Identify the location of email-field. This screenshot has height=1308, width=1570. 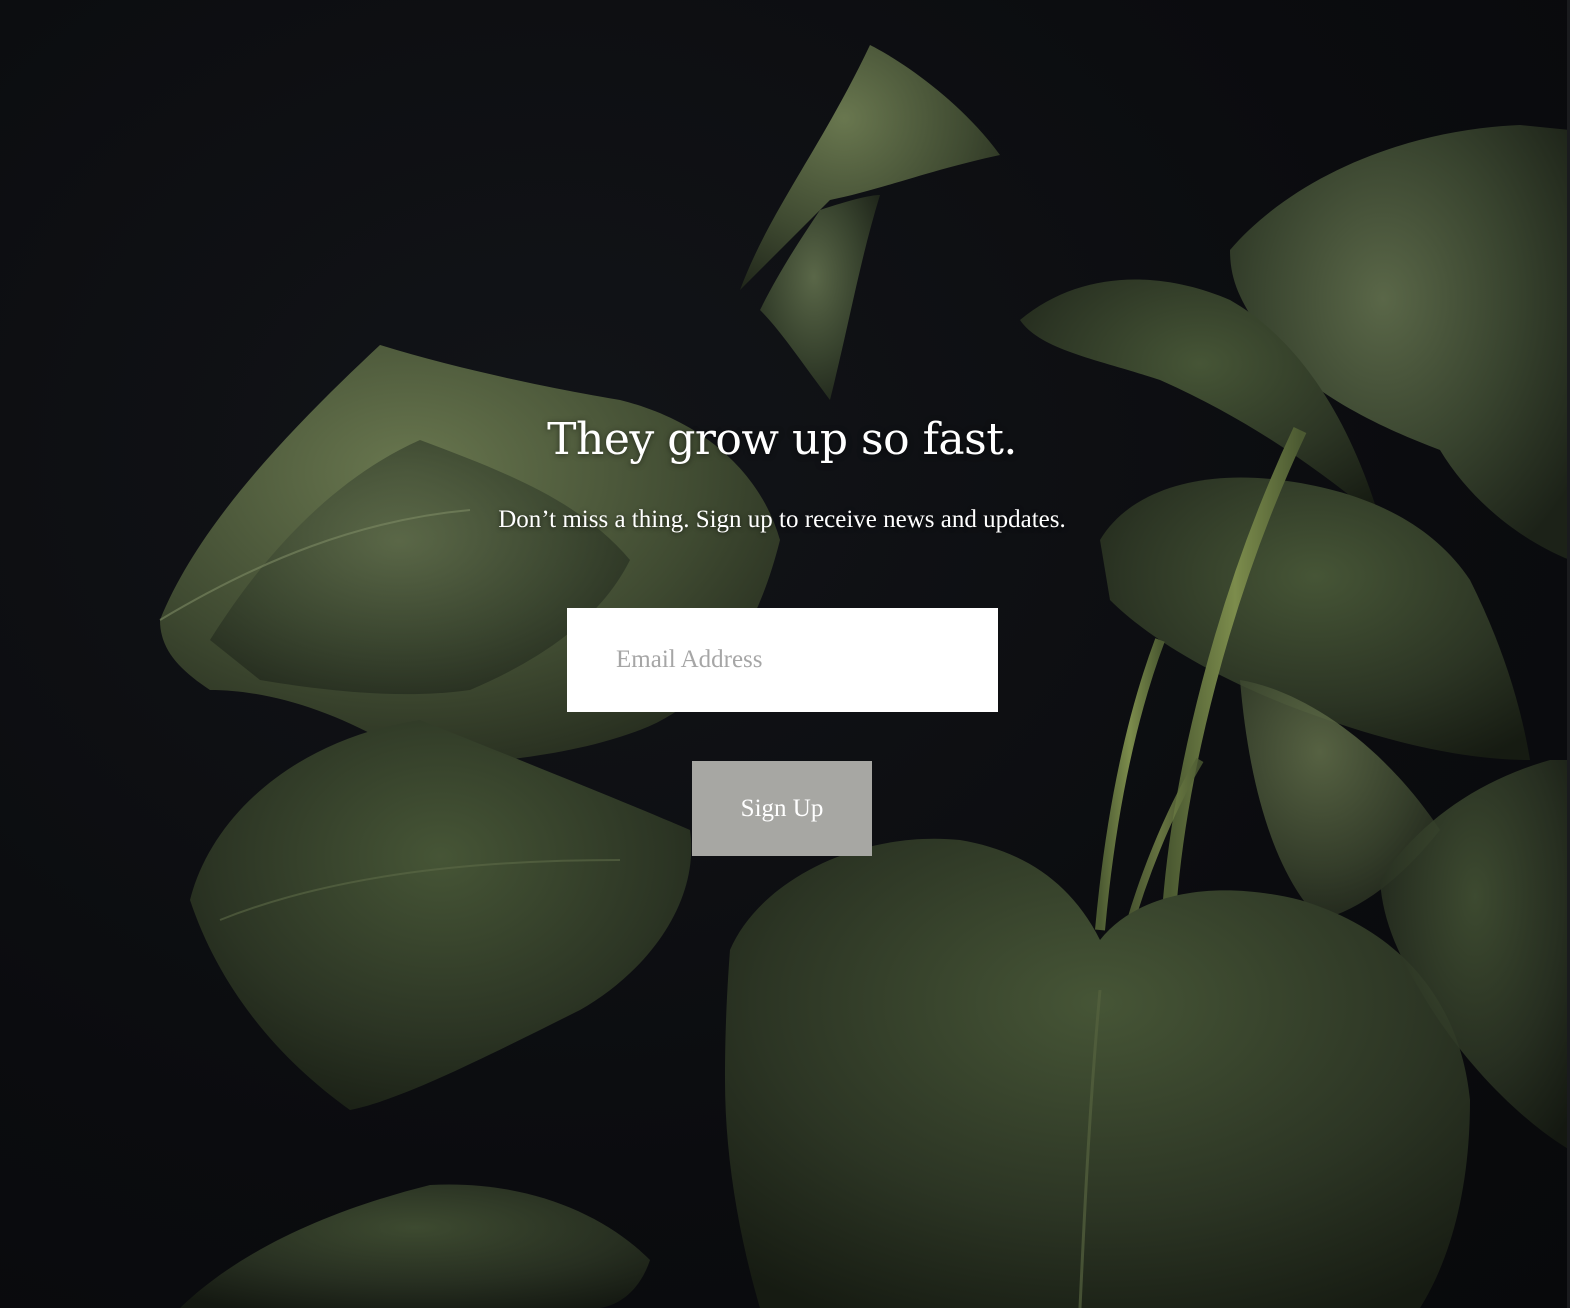
(782, 660).